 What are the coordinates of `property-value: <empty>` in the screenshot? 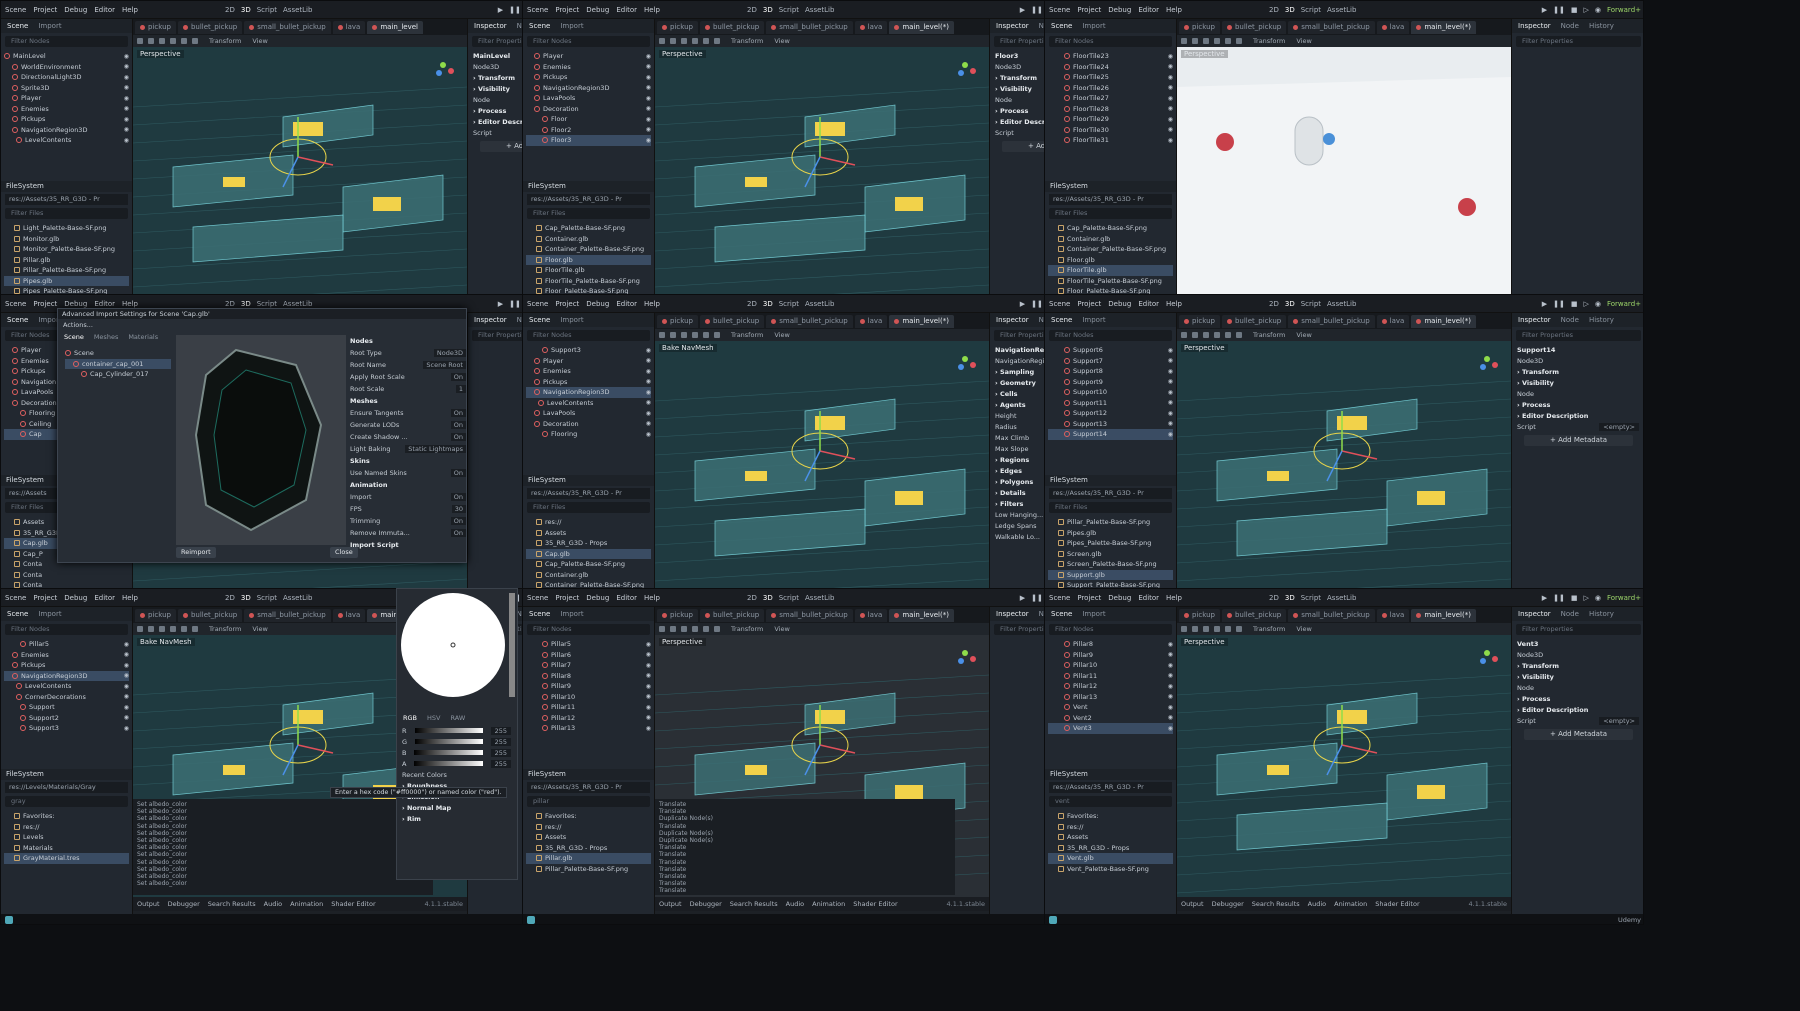 It's located at (1619, 426).